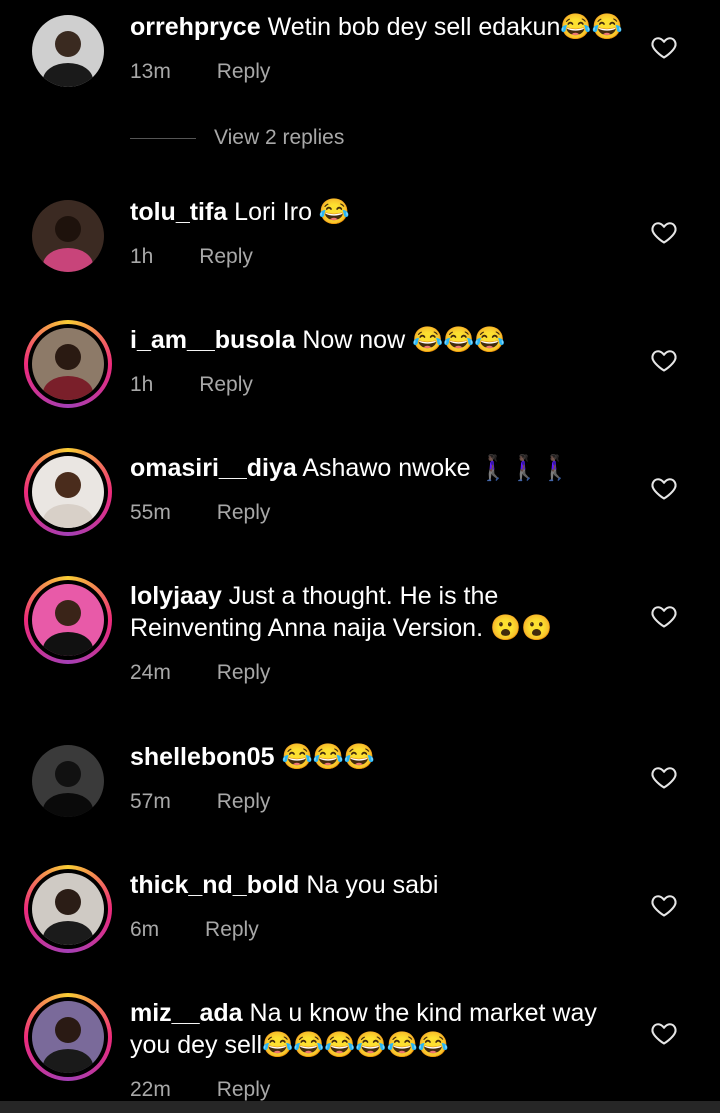 The width and height of the screenshot is (720, 1113). Describe the element at coordinates (200, 1090) in the screenshot. I see `comment-meta: 22m Reply` at that location.